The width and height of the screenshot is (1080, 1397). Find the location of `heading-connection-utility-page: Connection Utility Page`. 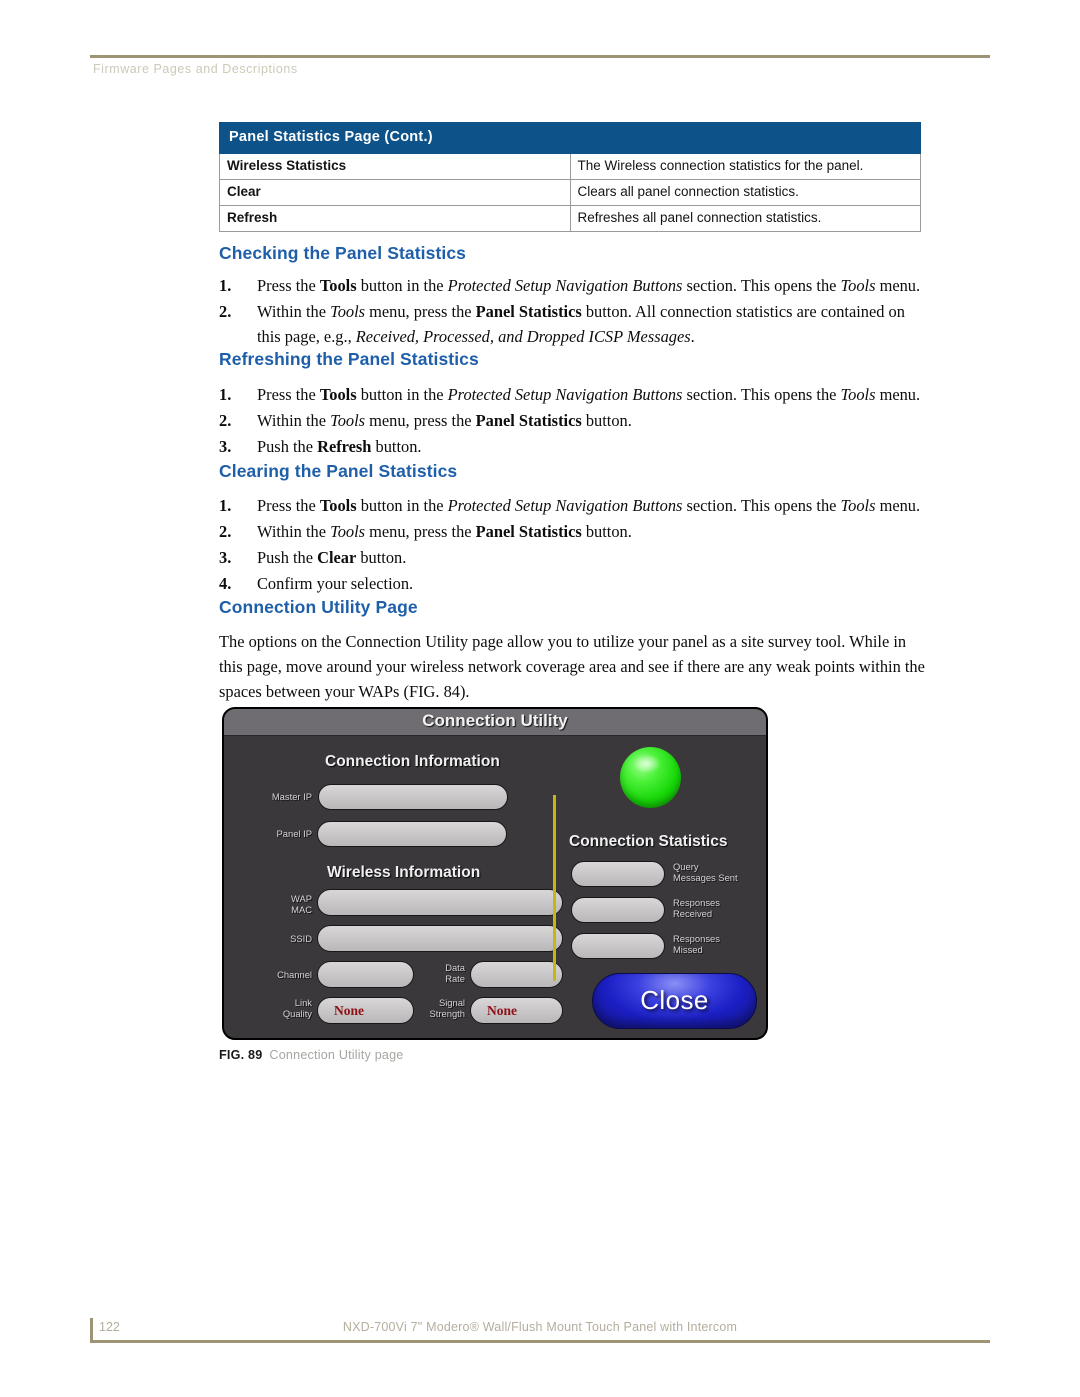

heading-connection-utility-page: Connection Utility Page is located at coordinates (318, 607).